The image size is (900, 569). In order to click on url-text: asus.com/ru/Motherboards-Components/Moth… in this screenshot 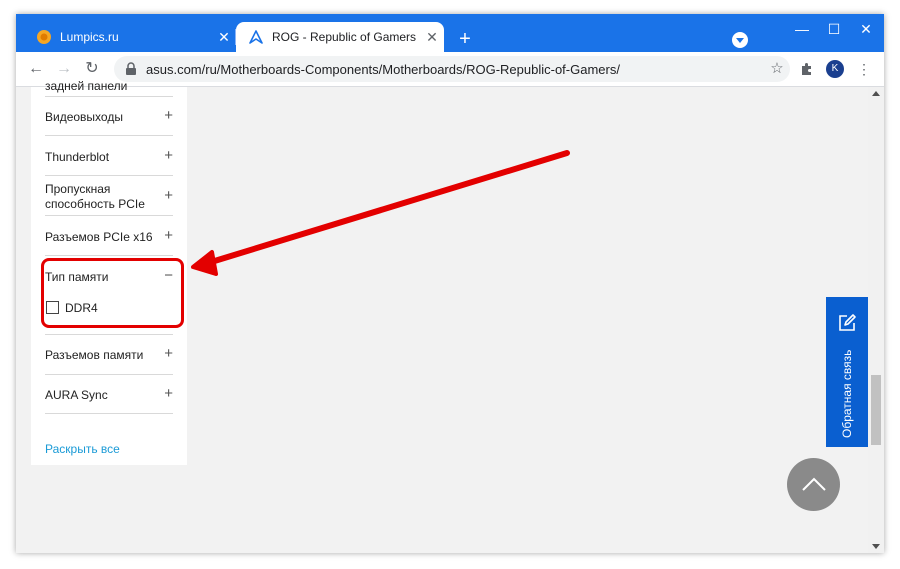, I will do `click(383, 69)`.